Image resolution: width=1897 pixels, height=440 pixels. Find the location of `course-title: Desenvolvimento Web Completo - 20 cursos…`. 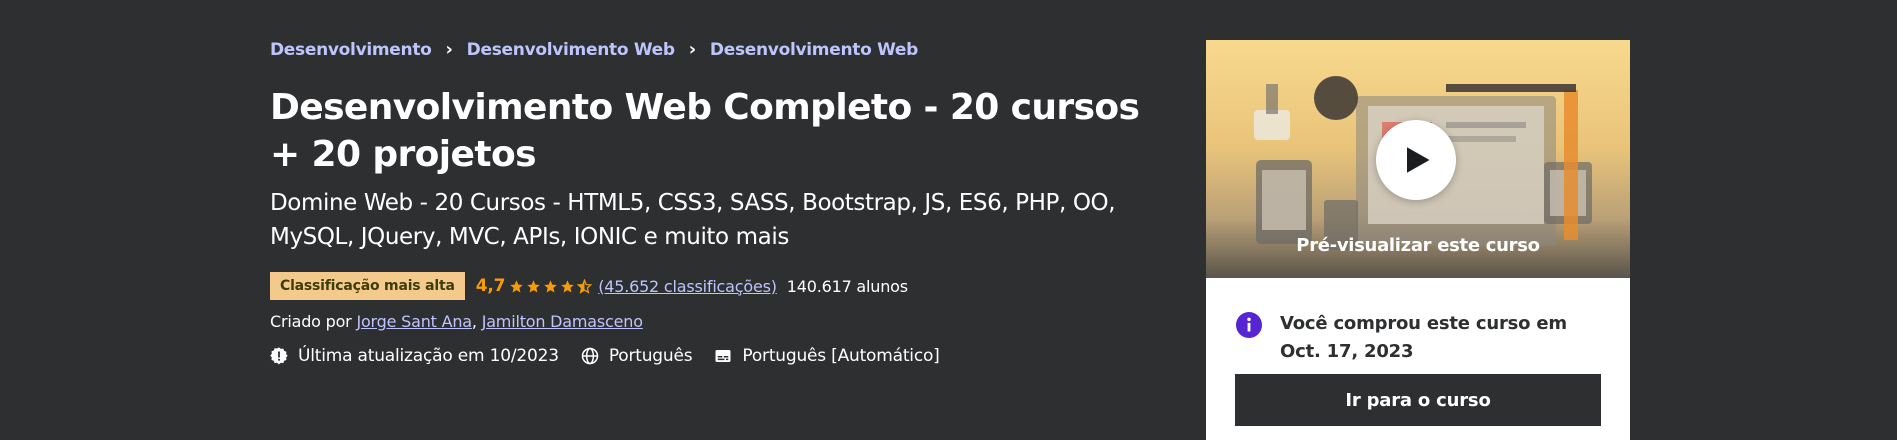

course-title: Desenvolvimento Web Completo - 20 cursos… is located at coordinates (705, 131).